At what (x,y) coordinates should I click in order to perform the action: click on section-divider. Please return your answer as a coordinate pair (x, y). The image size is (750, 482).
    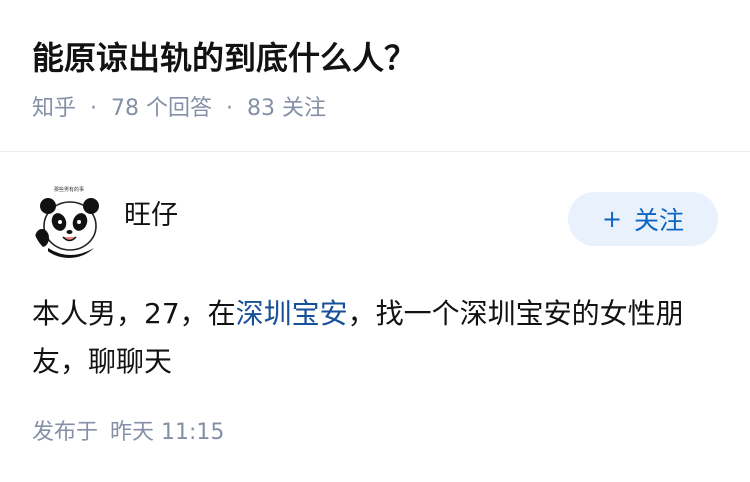
    Looking at the image, I should click on (375, 151).